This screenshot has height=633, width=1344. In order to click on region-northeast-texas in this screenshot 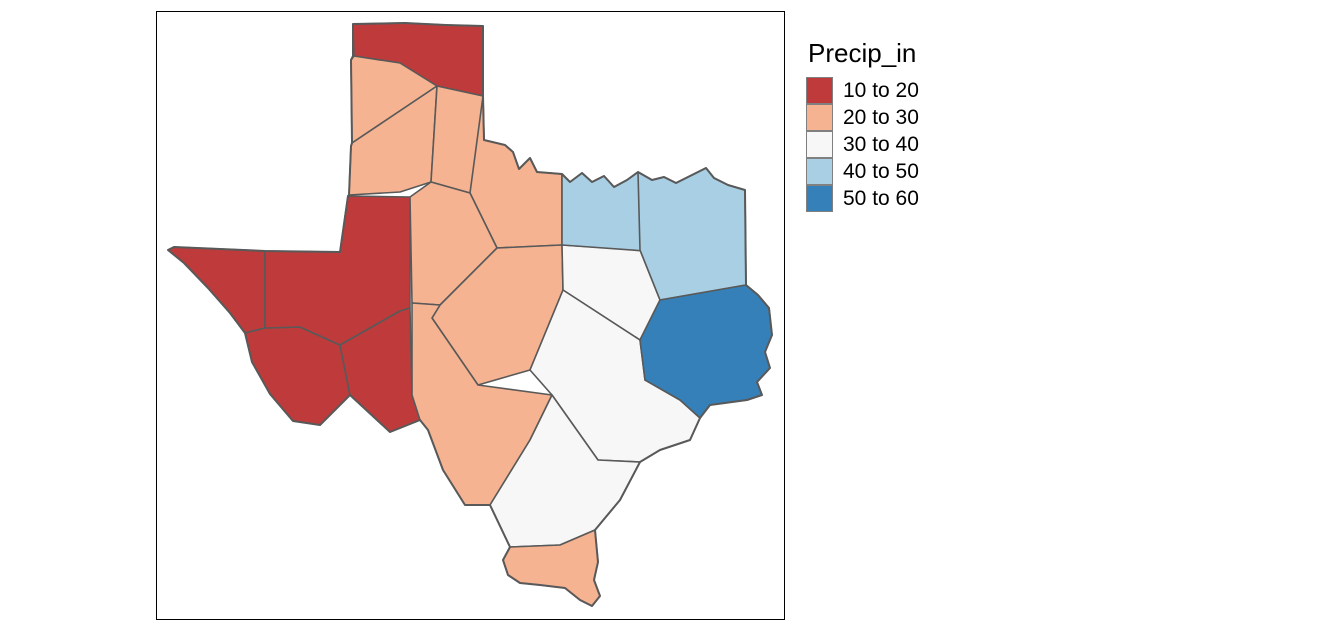, I will do `click(692, 234)`.